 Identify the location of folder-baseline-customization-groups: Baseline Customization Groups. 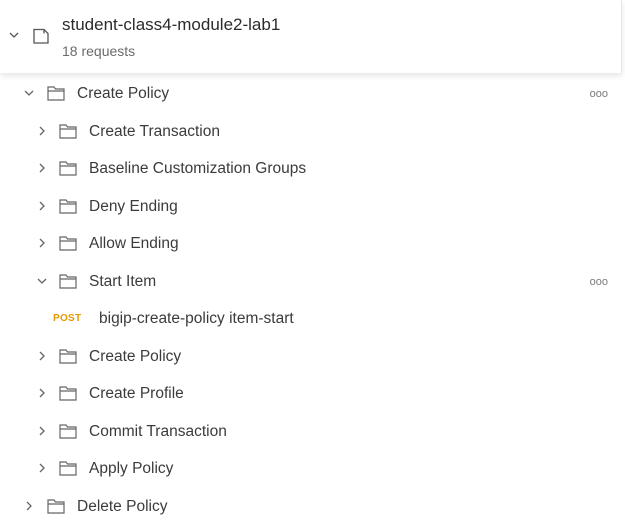
(310, 168).